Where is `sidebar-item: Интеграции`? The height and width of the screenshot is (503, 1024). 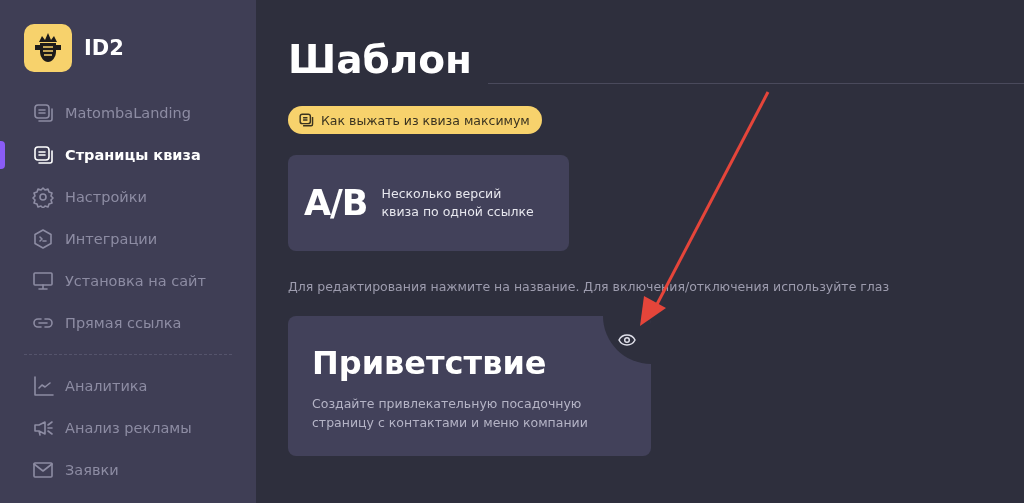 sidebar-item: Интеграции is located at coordinates (128, 239).